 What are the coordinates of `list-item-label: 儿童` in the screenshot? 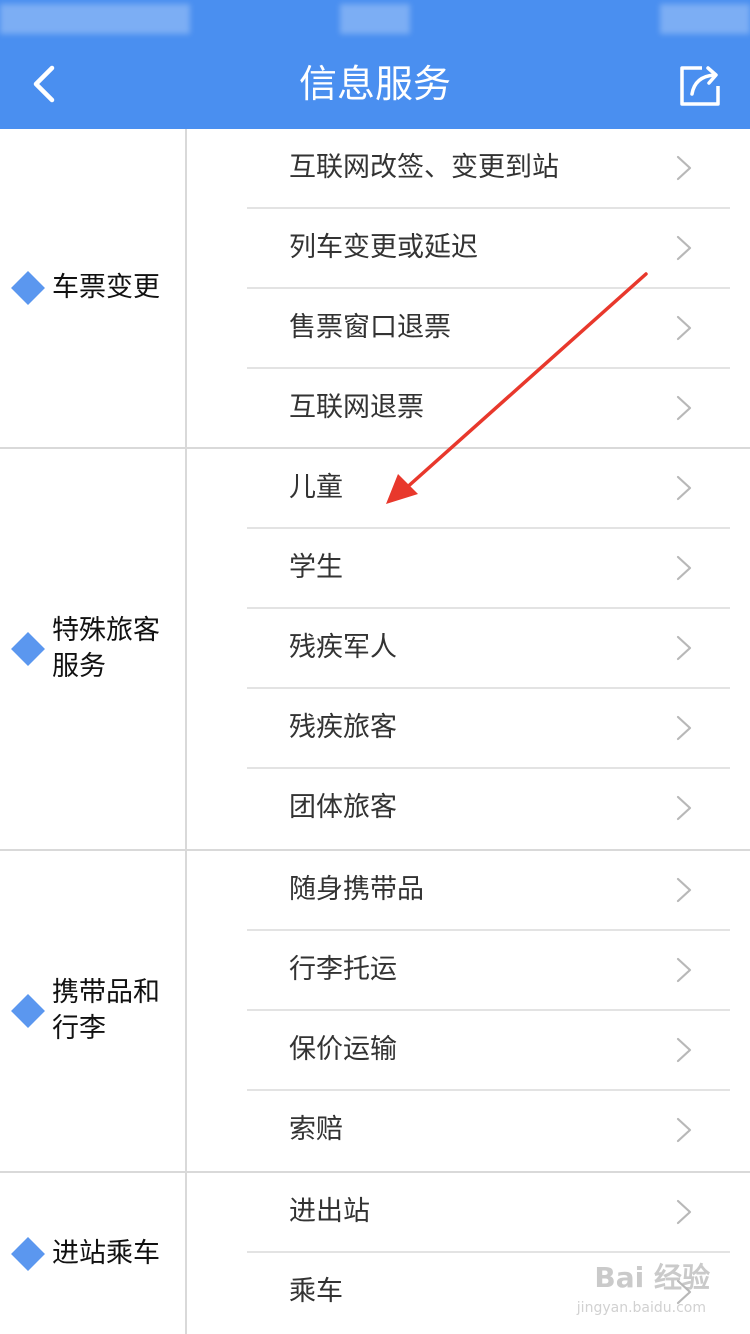 It's located at (316, 487).